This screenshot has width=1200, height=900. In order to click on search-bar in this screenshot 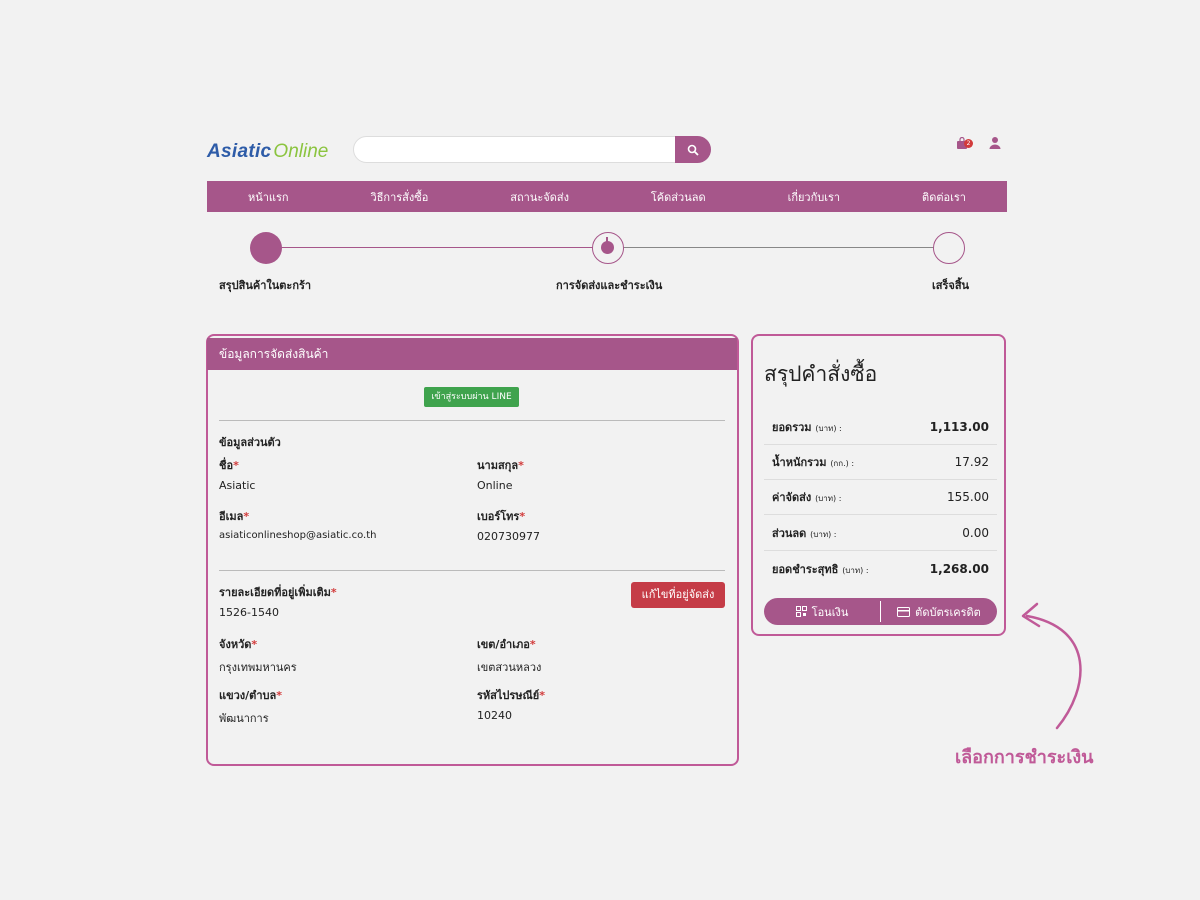, I will do `click(532, 150)`.